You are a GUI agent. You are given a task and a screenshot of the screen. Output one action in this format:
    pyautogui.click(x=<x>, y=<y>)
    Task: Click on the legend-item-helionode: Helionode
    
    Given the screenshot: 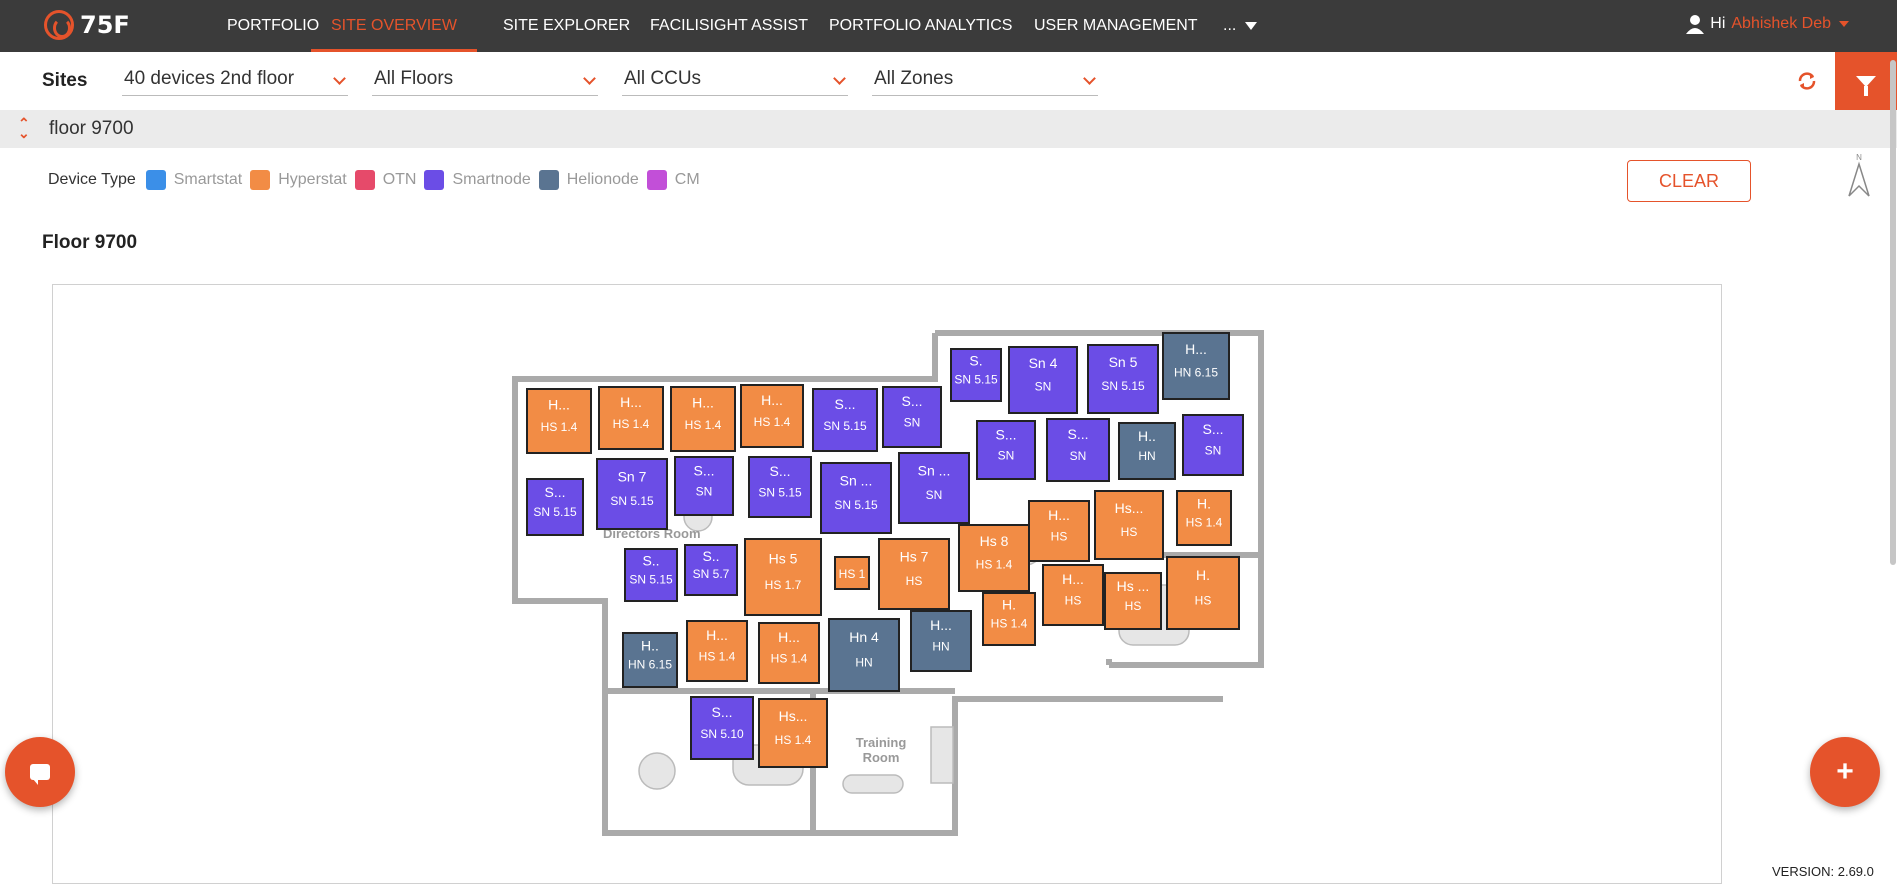 What is the action you would take?
    pyautogui.click(x=588, y=180)
    